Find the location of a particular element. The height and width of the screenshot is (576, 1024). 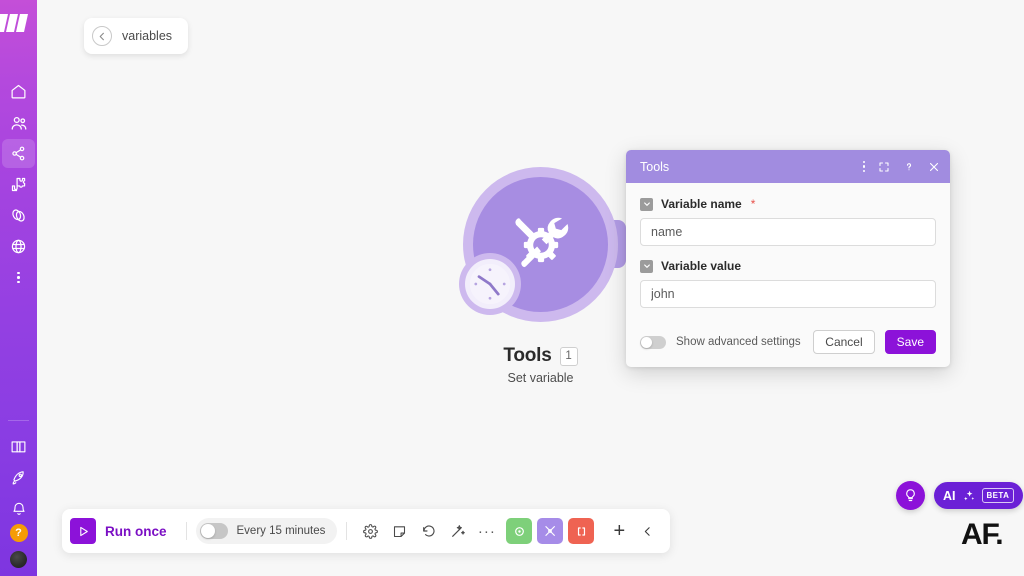

dialog-header: Tools is located at coordinates (788, 166).